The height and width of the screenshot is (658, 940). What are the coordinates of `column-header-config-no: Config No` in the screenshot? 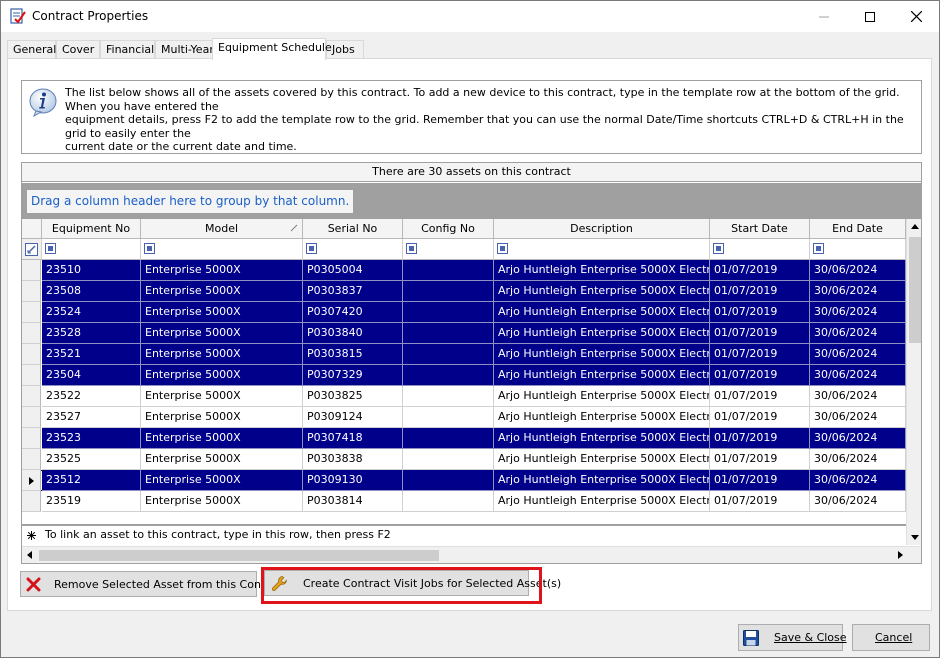 It's located at (448, 229).